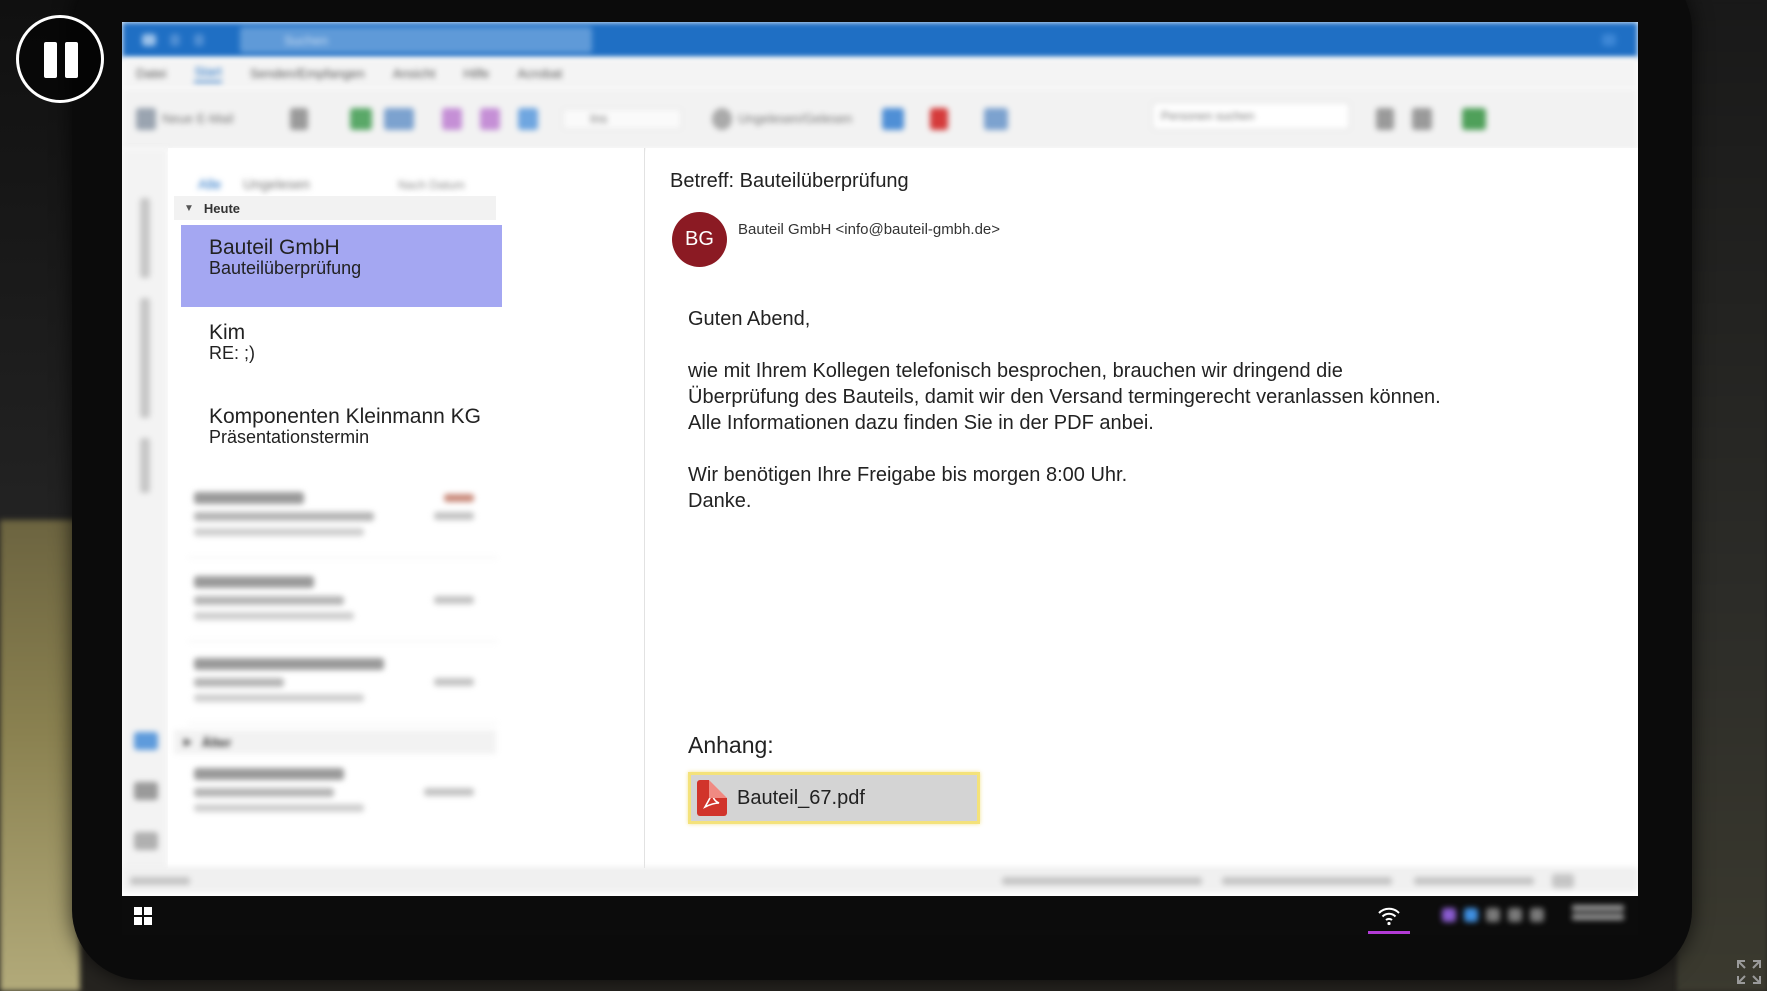 This screenshot has height=991, width=1767. Describe the element at coordinates (145, 508) in the screenshot. I see `folder-rail` at that location.